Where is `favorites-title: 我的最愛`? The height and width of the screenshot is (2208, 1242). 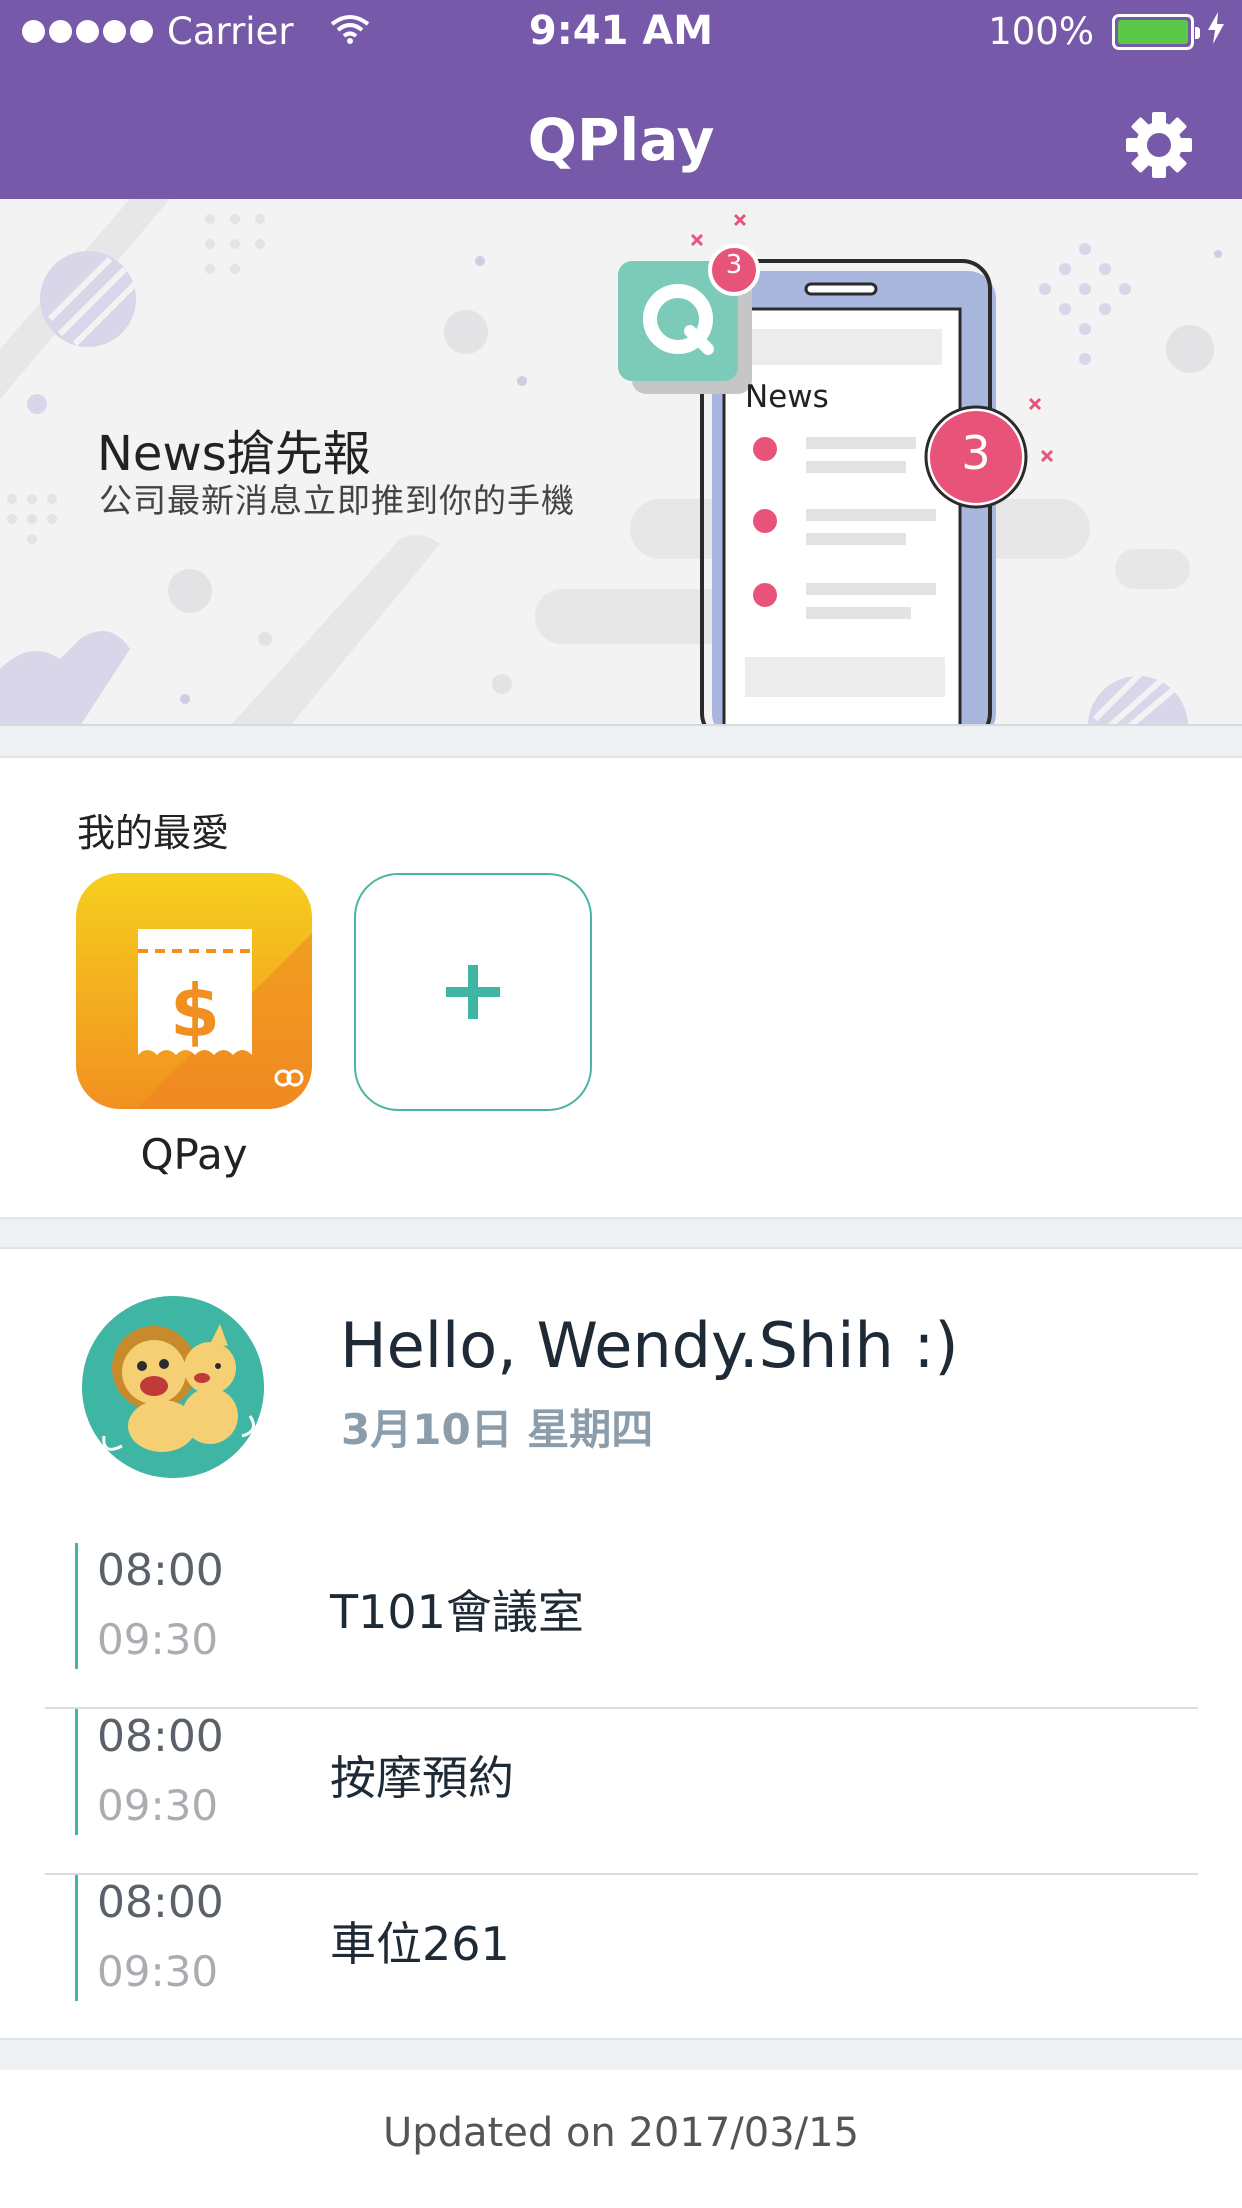 favorites-title: 我的最愛 is located at coordinates (153, 833).